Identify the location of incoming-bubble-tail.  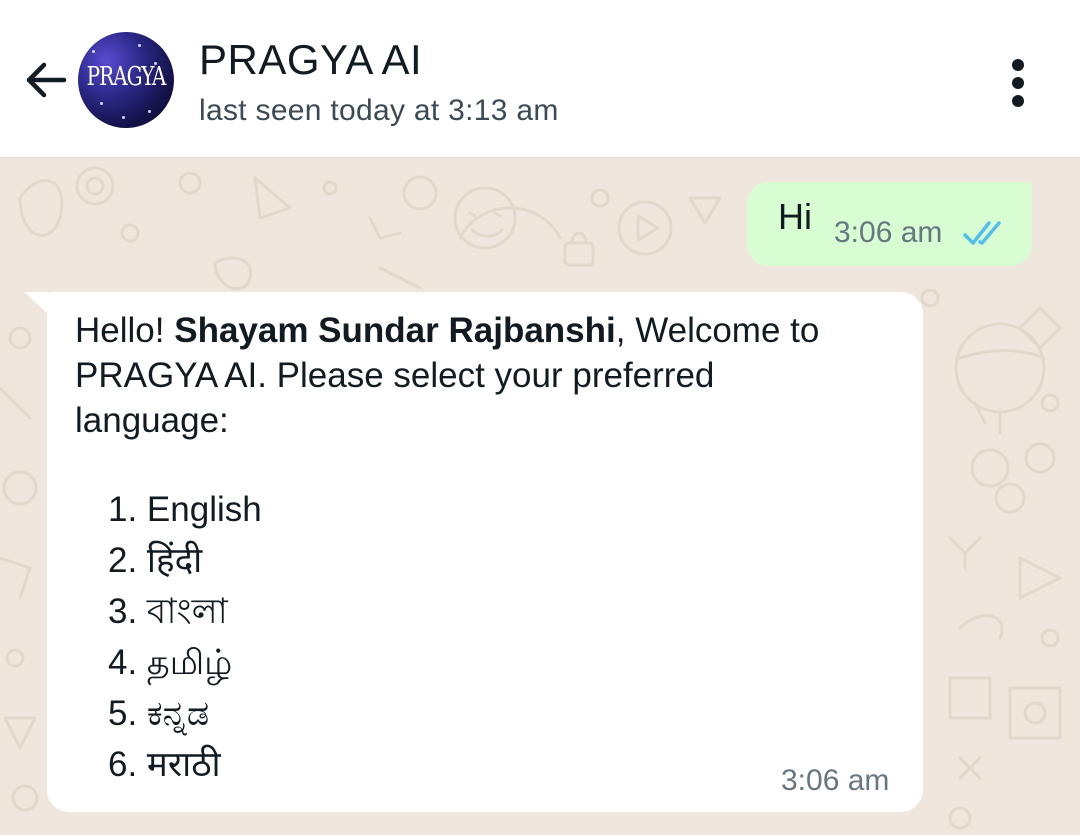
(36, 303).